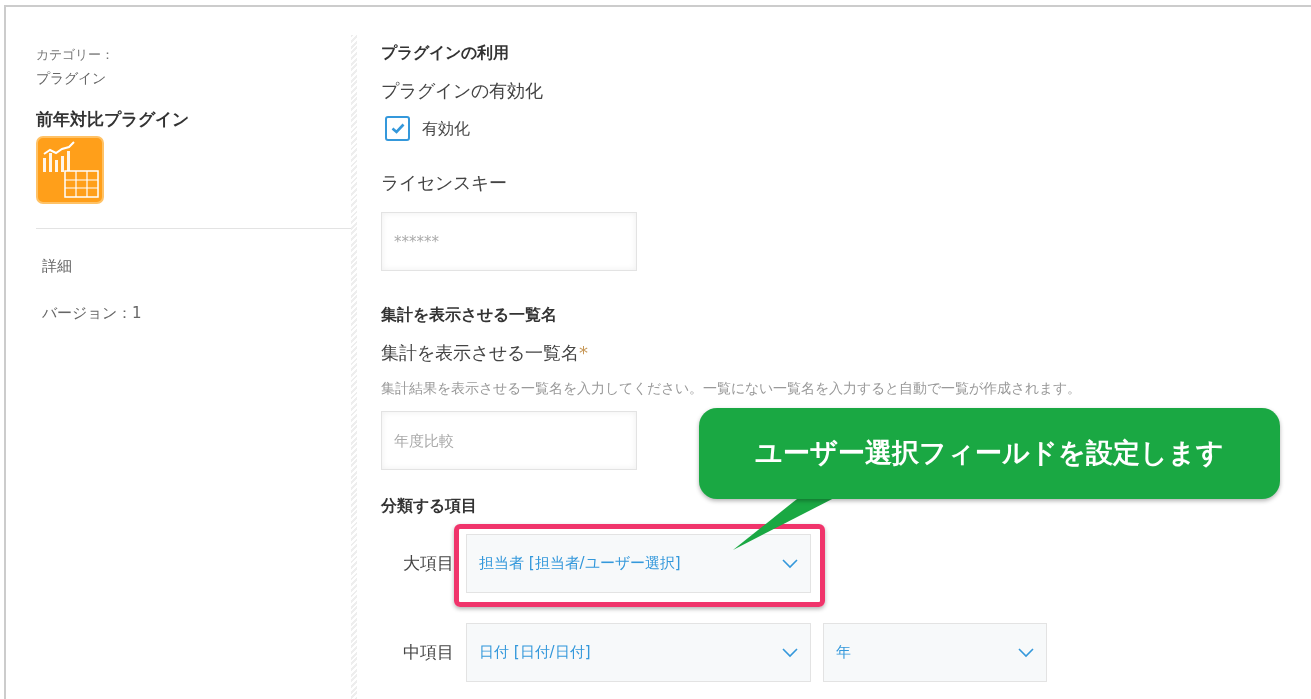 Image resolution: width=1311 pixels, height=699 pixels. What do you see at coordinates (70, 170) in the screenshot?
I see `chart-table-icon` at bounding box center [70, 170].